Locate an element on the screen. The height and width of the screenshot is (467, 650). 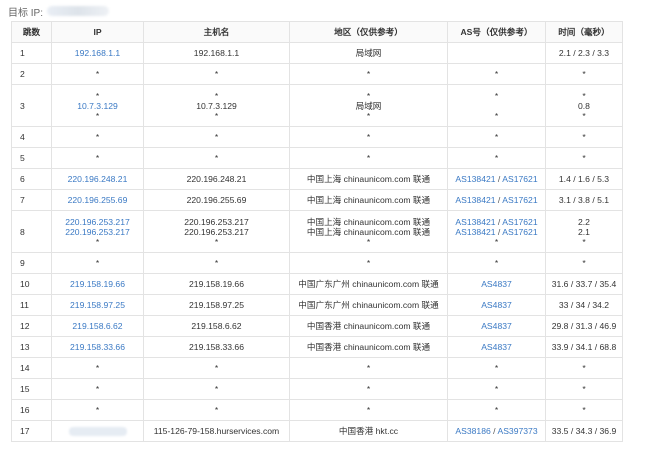
hostname-text: 192.168.1.1 is located at coordinates (216, 53).